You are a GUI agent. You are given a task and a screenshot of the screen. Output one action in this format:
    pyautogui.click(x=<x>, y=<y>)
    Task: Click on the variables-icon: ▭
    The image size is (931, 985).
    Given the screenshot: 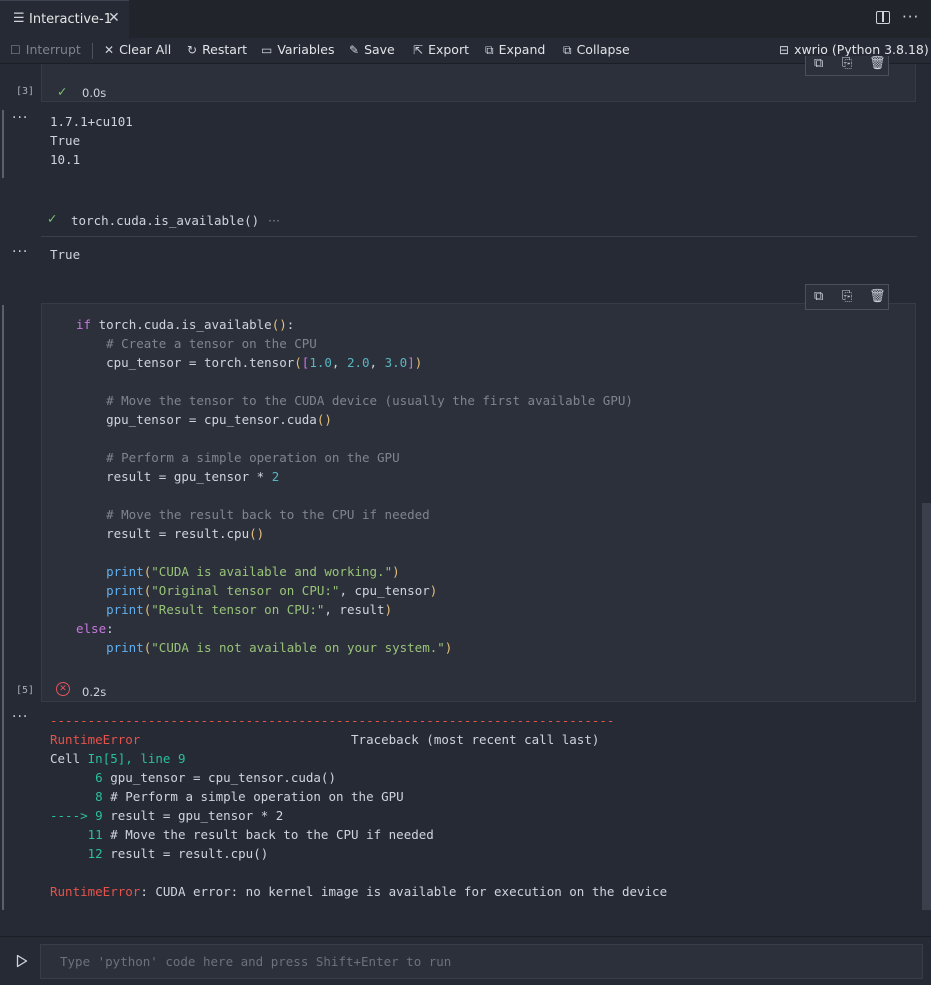 What is the action you would take?
    pyautogui.click(x=267, y=50)
    